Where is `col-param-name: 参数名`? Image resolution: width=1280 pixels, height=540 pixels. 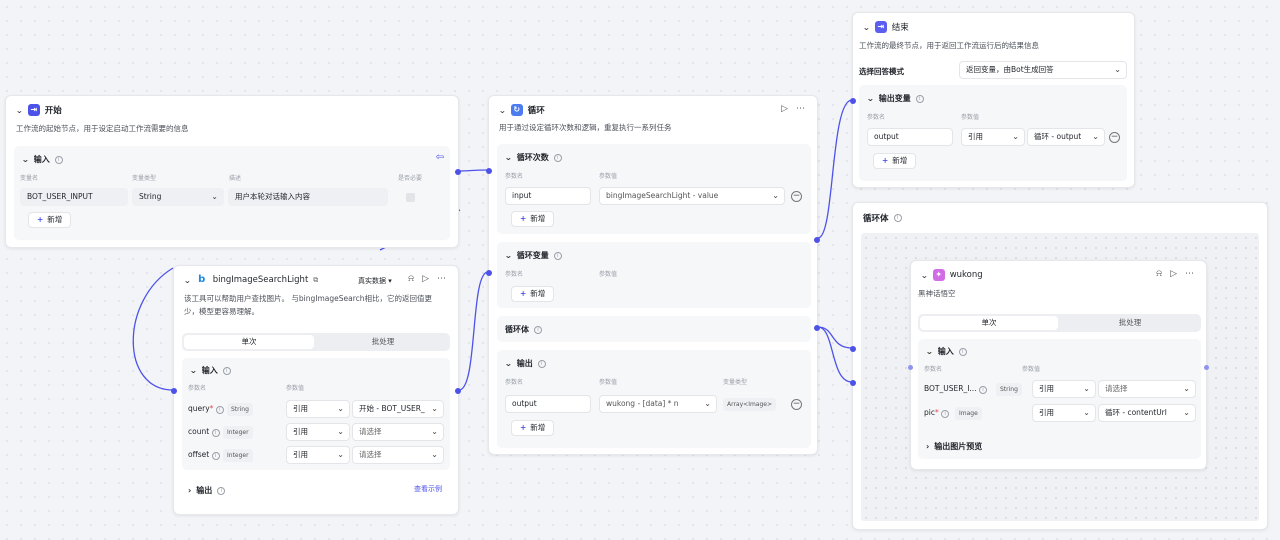 col-param-name: 参数名 is located at coordinates (933, 369).